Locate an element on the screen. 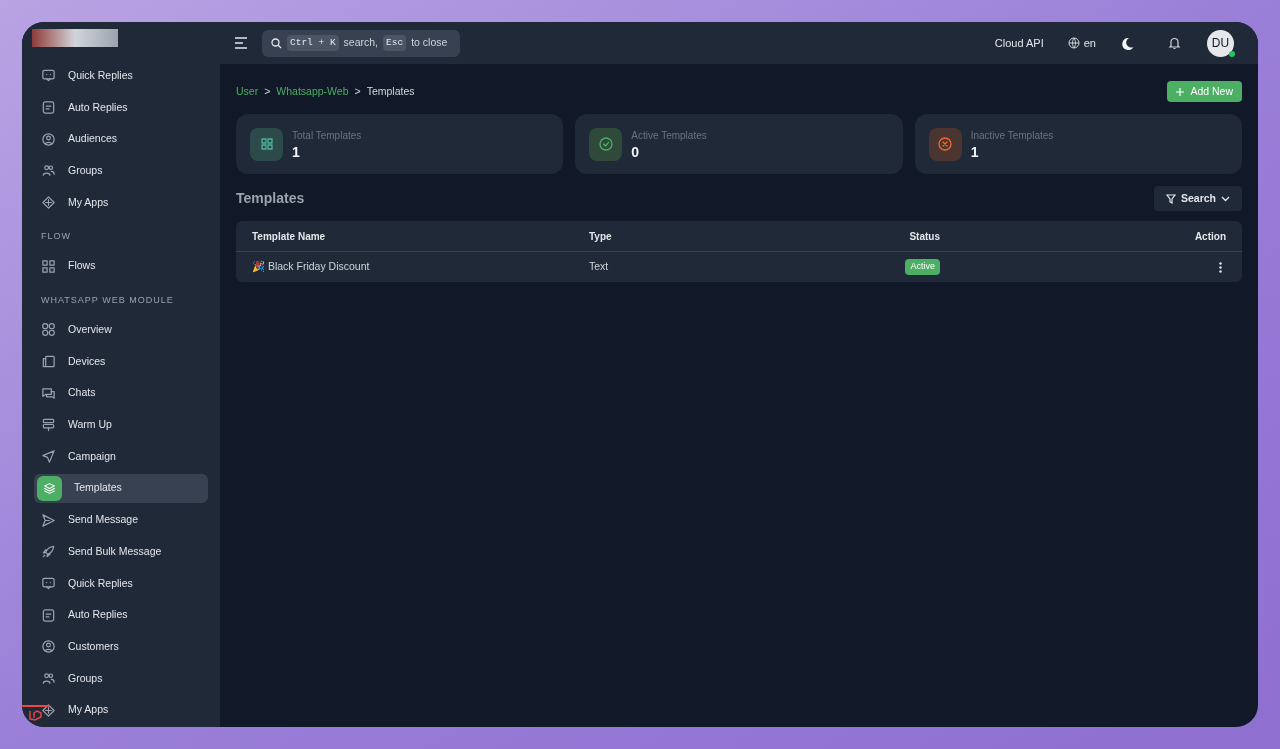 The width and height of the screenshot is (1280, 749). sidebar-item: Audiences is located at coordinates (121, 139).